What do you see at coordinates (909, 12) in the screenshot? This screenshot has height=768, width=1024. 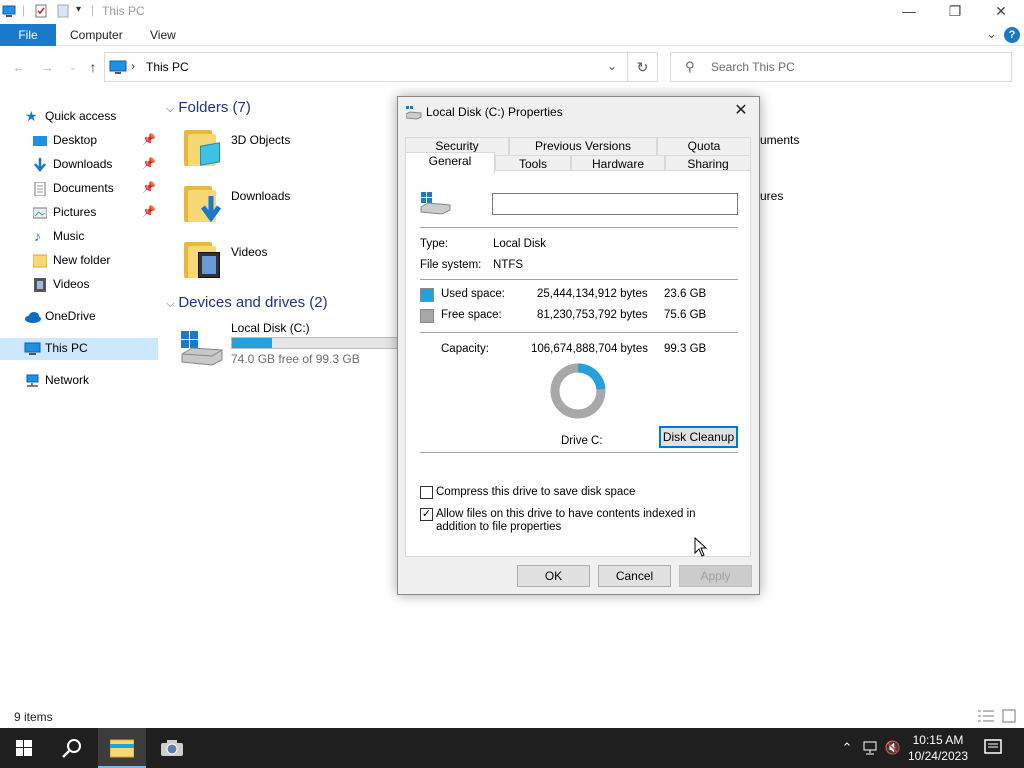 I see `minimize-button: —` at bounding box center [909, 12].